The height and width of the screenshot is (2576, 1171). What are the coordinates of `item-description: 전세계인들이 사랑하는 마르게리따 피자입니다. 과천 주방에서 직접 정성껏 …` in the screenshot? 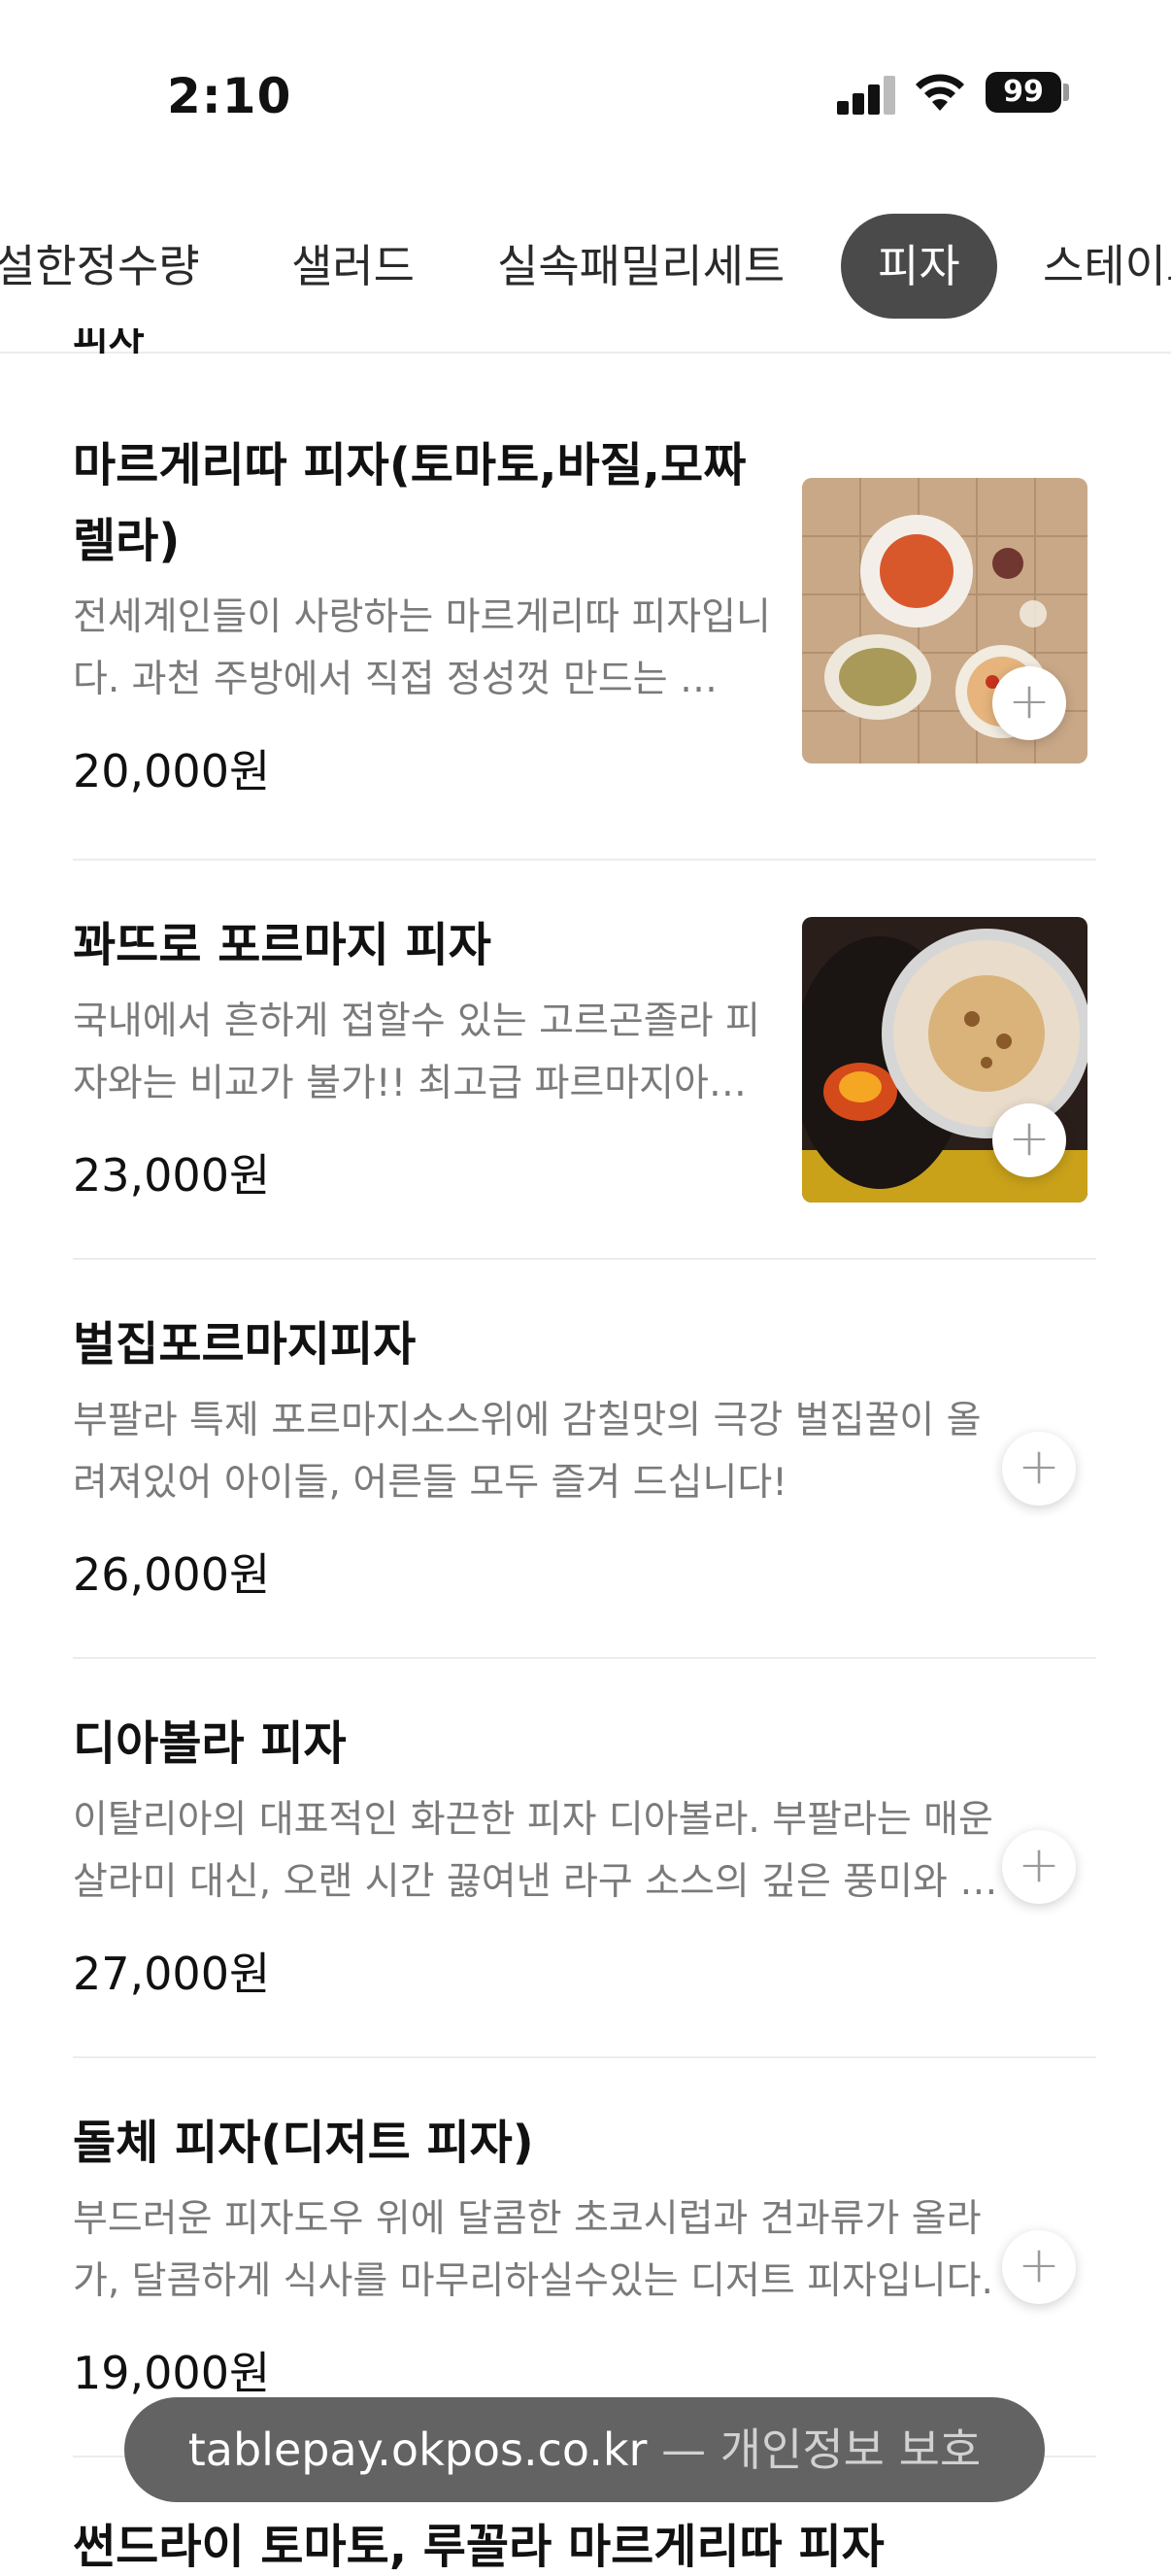 It's located at (422, 648).